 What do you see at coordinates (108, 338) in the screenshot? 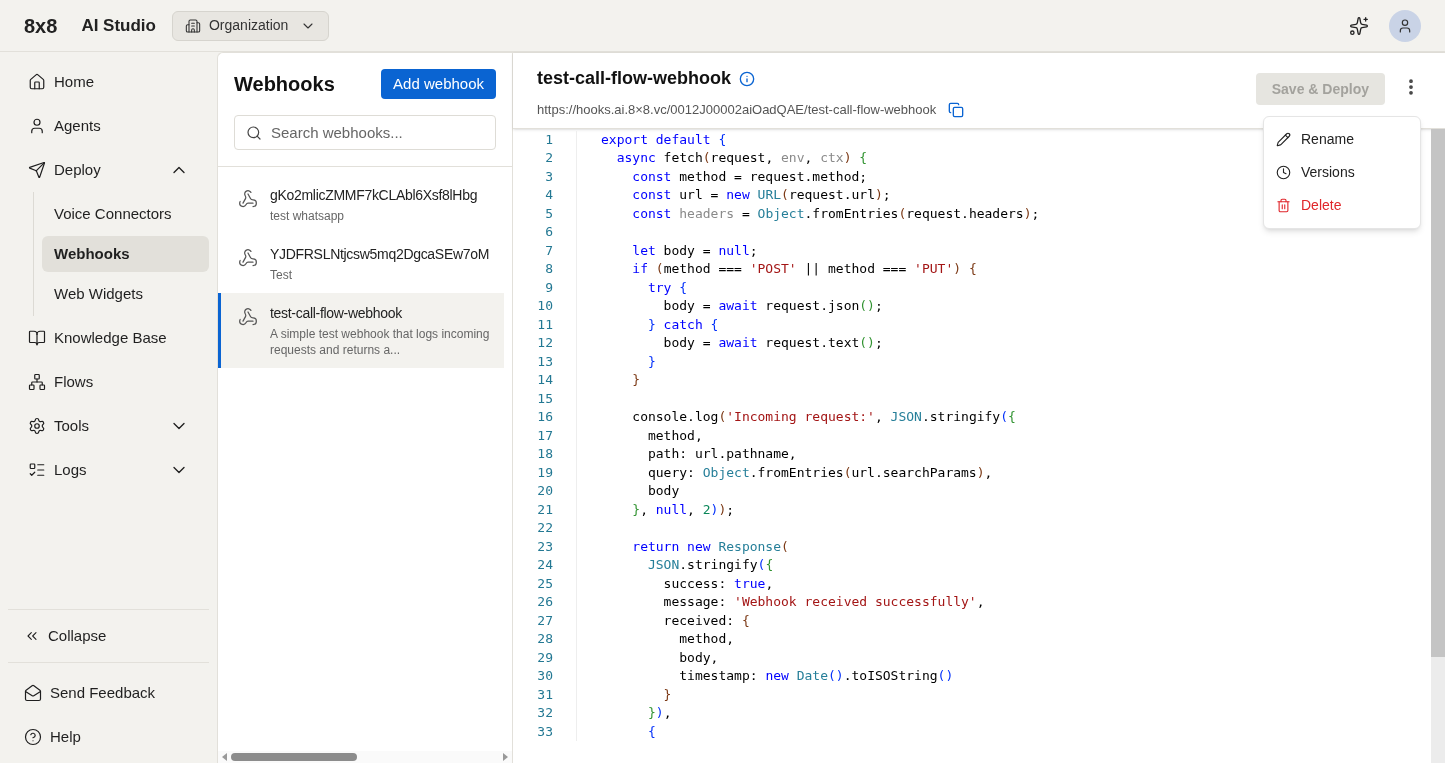
I see `nav-item: Knowledge Base` at bounding box center [108, 338].